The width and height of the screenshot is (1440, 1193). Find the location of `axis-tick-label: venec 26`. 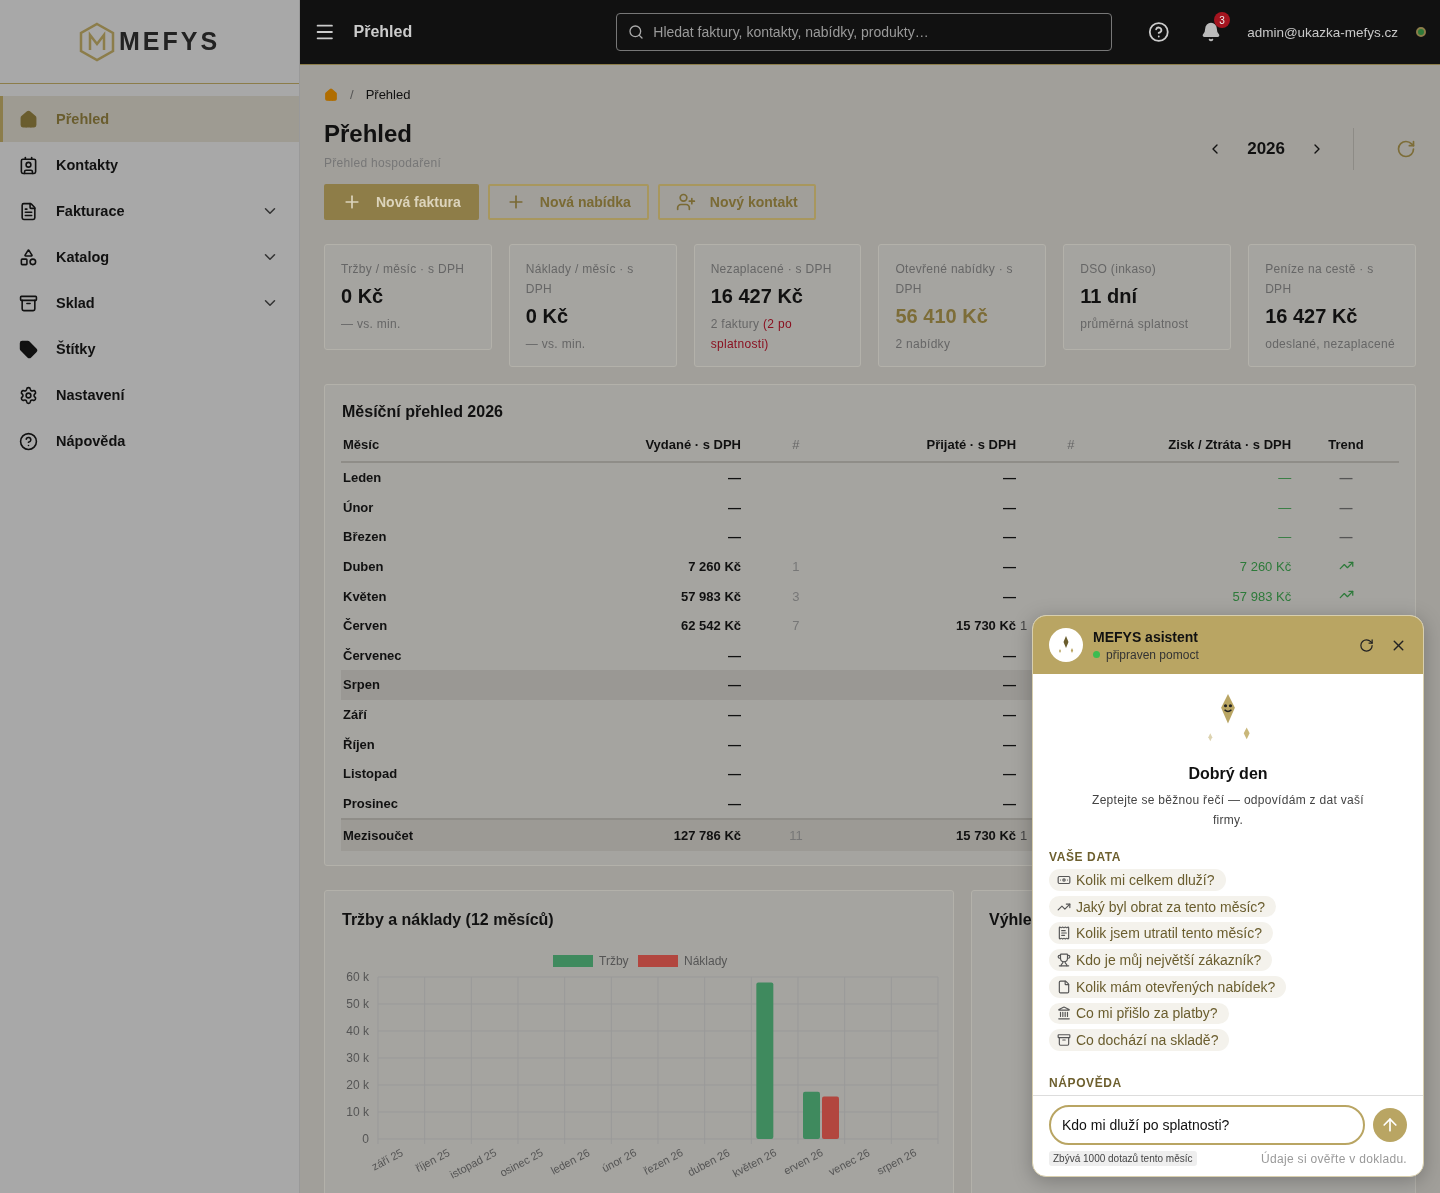

axis-tick-label: venec 26 is located at coordinates (849, 1162).